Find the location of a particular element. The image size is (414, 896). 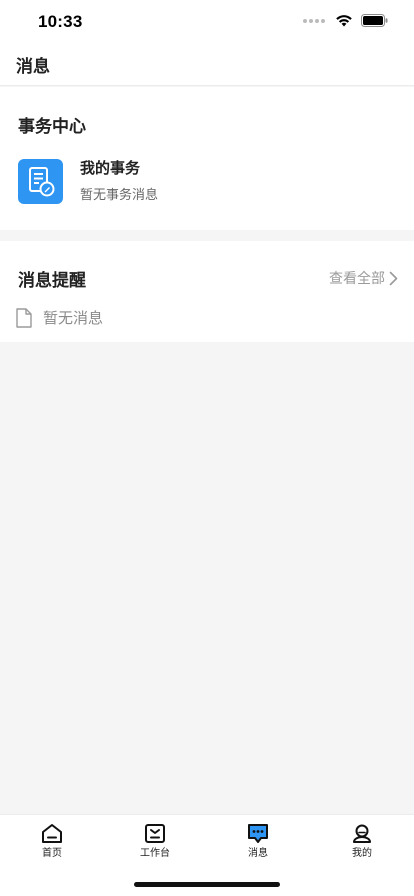

tab-workbench: 工作台 is located at coordinates (155, 847).